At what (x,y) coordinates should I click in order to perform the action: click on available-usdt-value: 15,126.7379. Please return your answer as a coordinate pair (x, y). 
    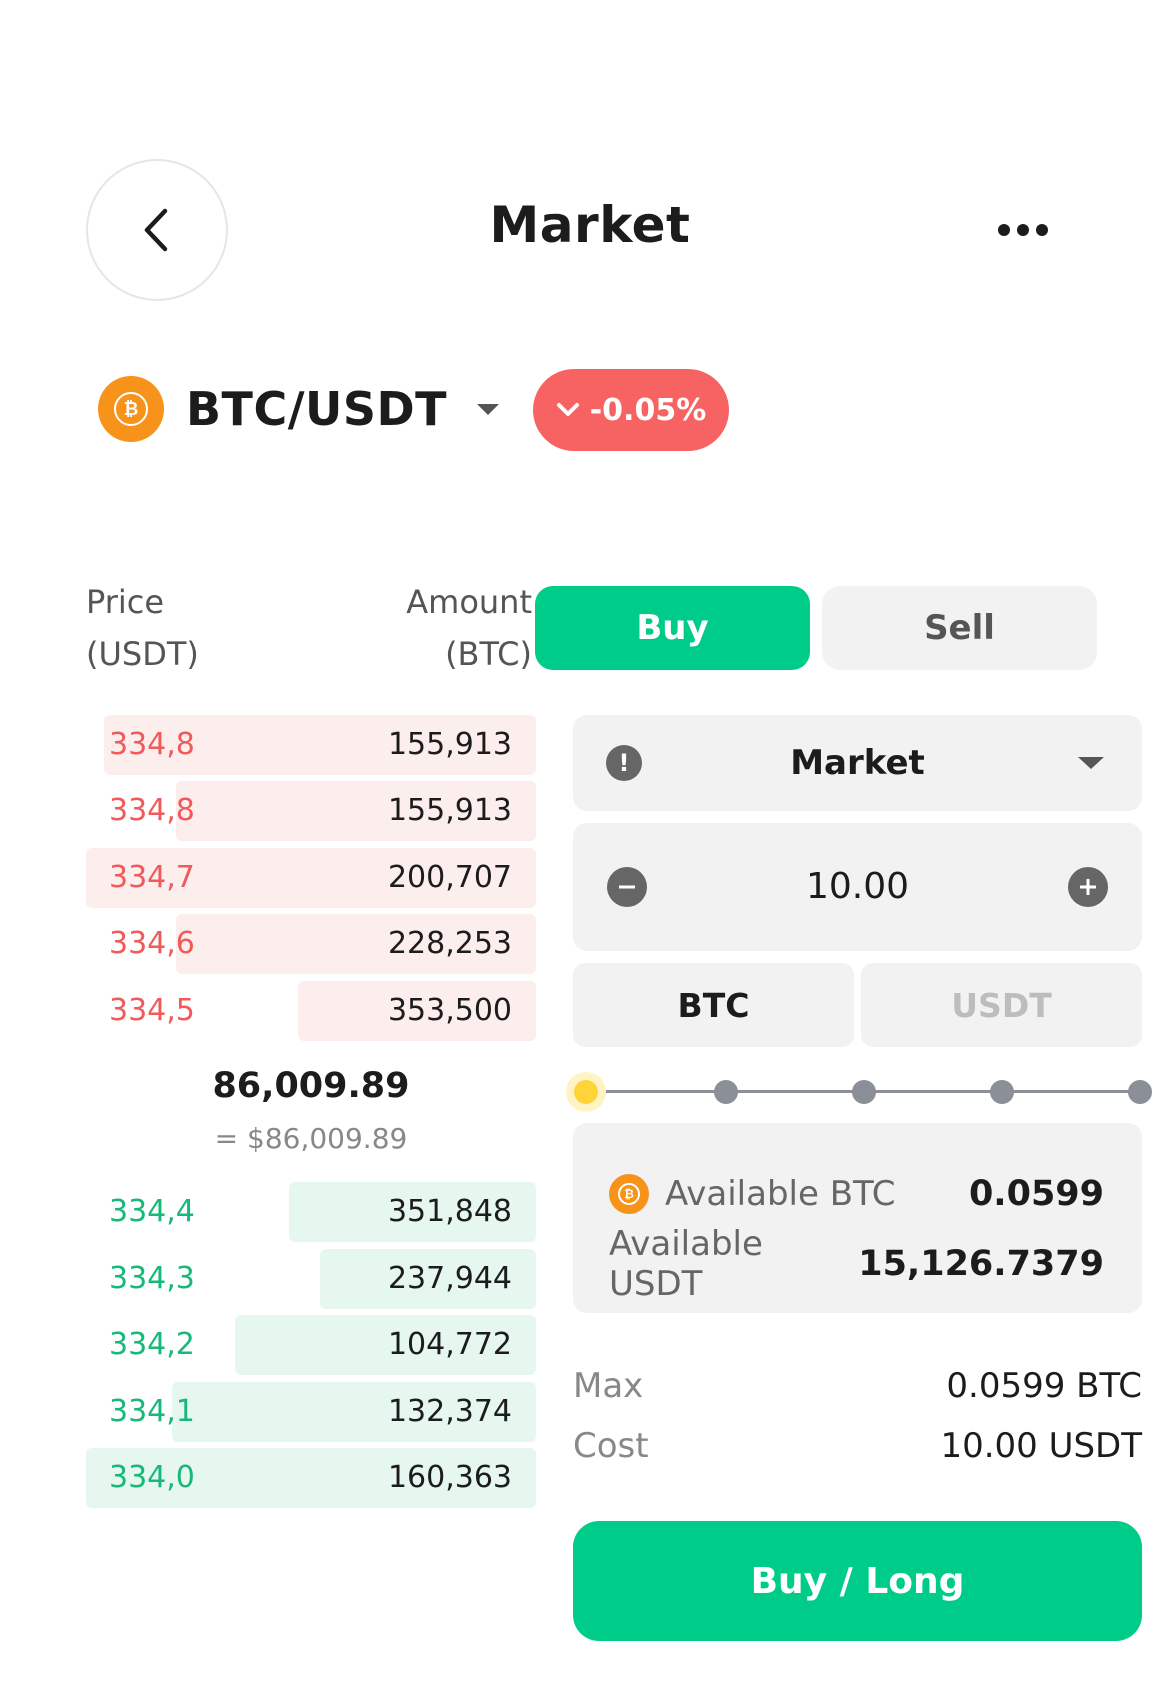
    Looking at the image, I should click on (981, 1264).